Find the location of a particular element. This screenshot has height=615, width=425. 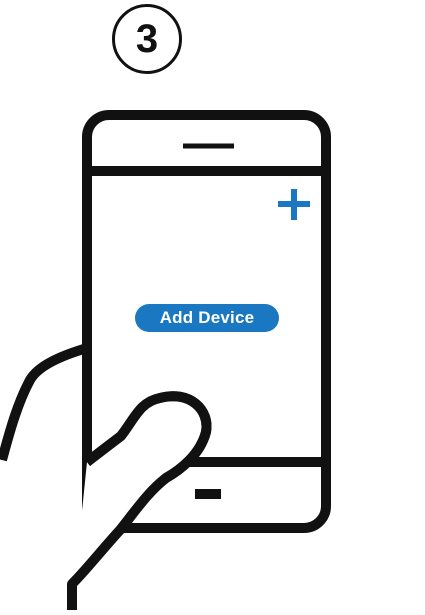

plus-icon-vertical-bar is located at coordinates (294, 204).